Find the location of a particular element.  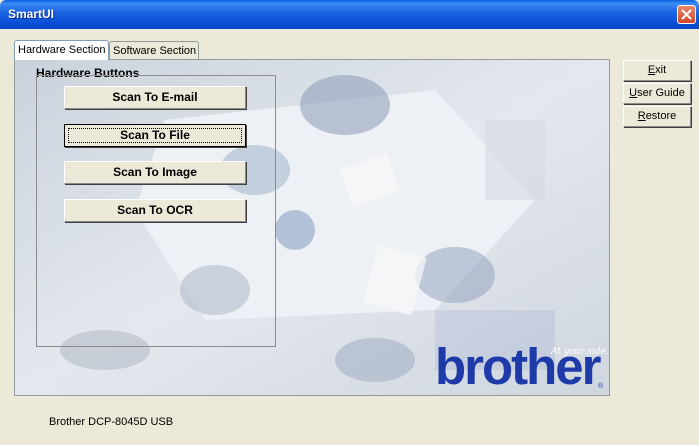

focus-rect is located at coordinates (155, 135).